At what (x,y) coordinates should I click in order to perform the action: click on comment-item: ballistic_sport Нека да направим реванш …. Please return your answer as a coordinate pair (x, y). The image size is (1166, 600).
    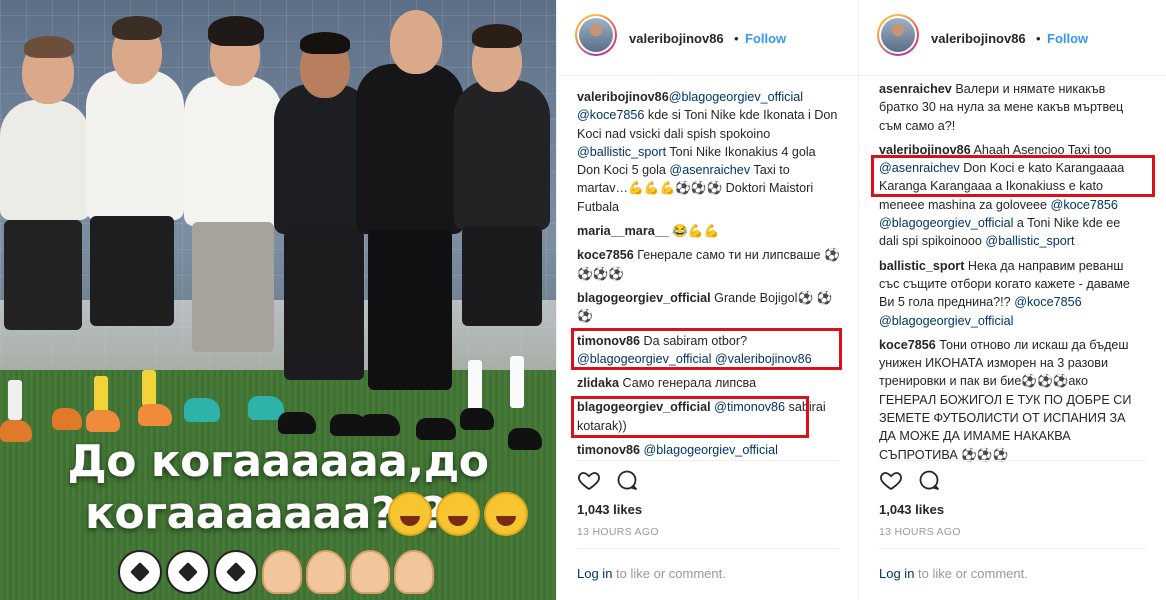
    Looking at the image, I should click on (1011, 293).